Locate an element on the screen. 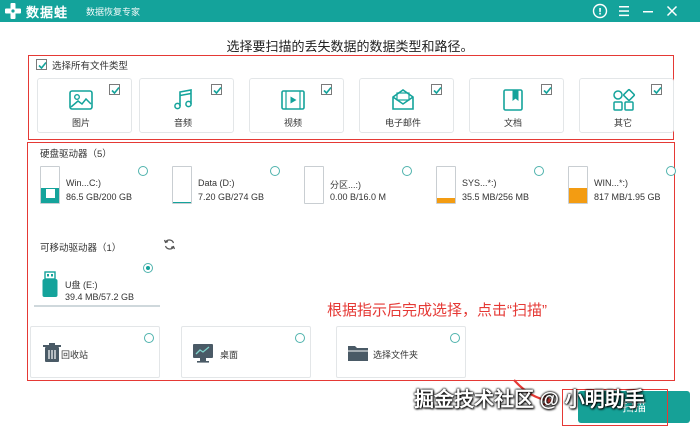  select-all-checkbox is located at coordinates (41, 64).